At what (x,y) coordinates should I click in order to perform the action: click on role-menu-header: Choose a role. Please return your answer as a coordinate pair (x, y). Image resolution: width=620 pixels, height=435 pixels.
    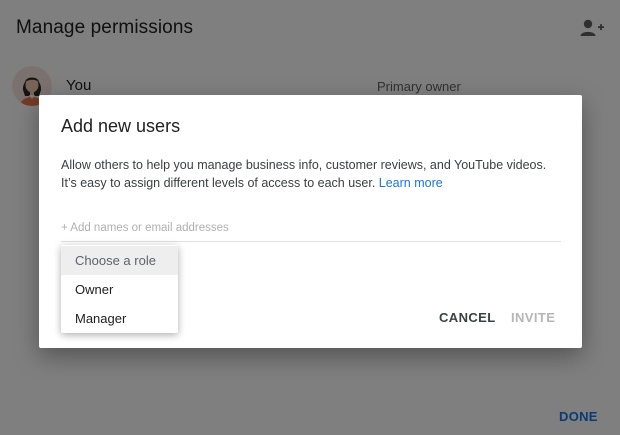
    Looking at the image, I should click on (119, 260).